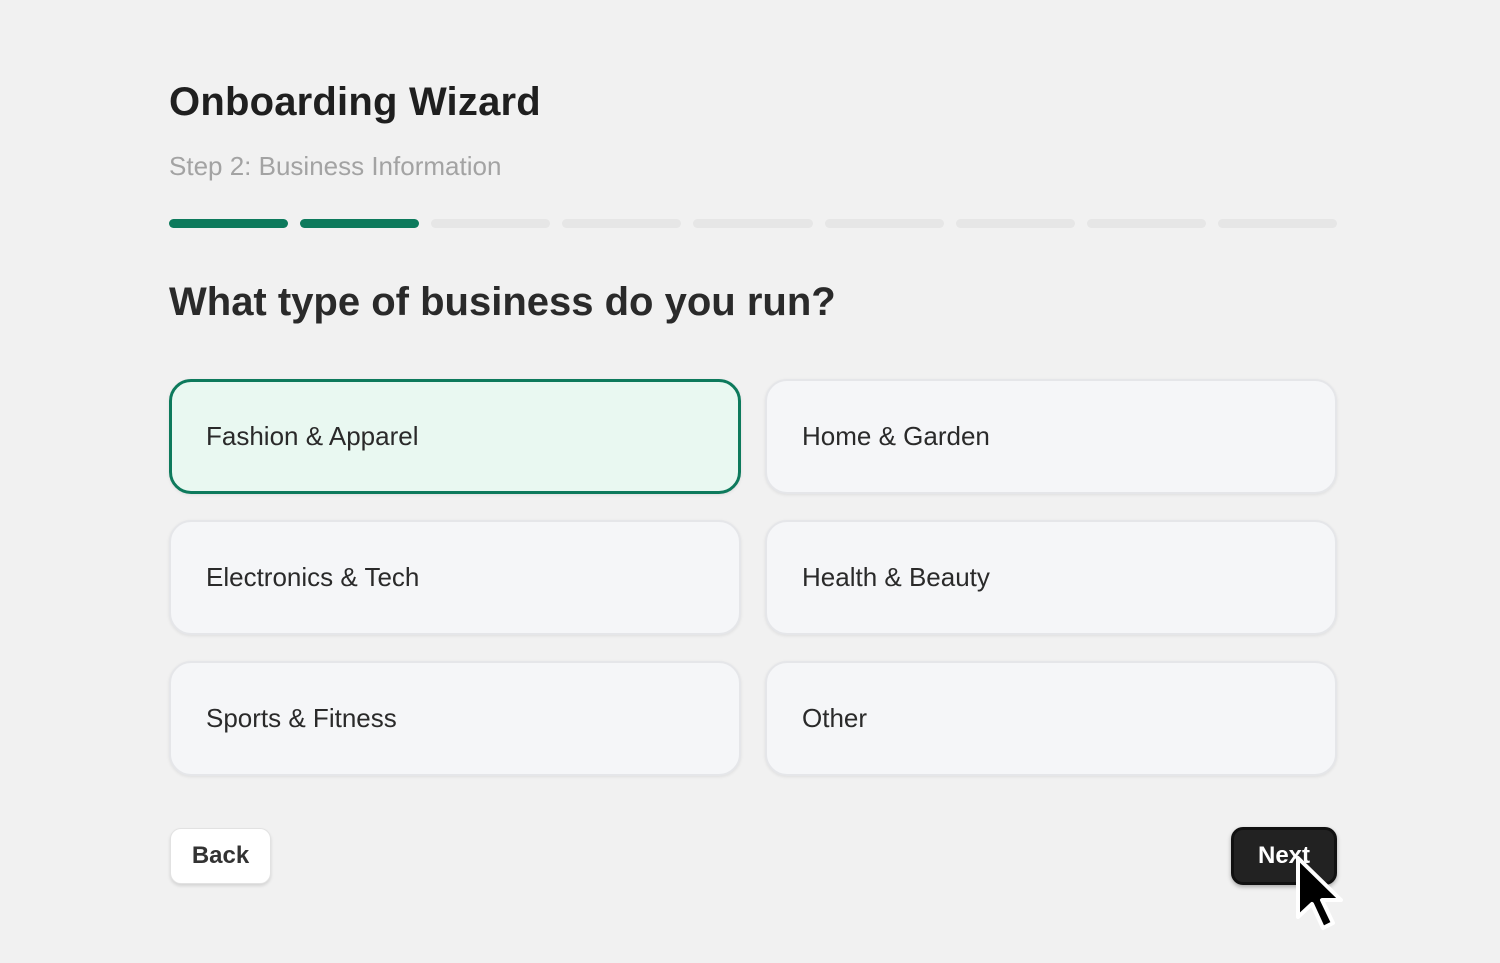 This screenshot has height=963, width=1500. I want to click on step-subtitle: Step 2: Business Information, so click(335, 166).